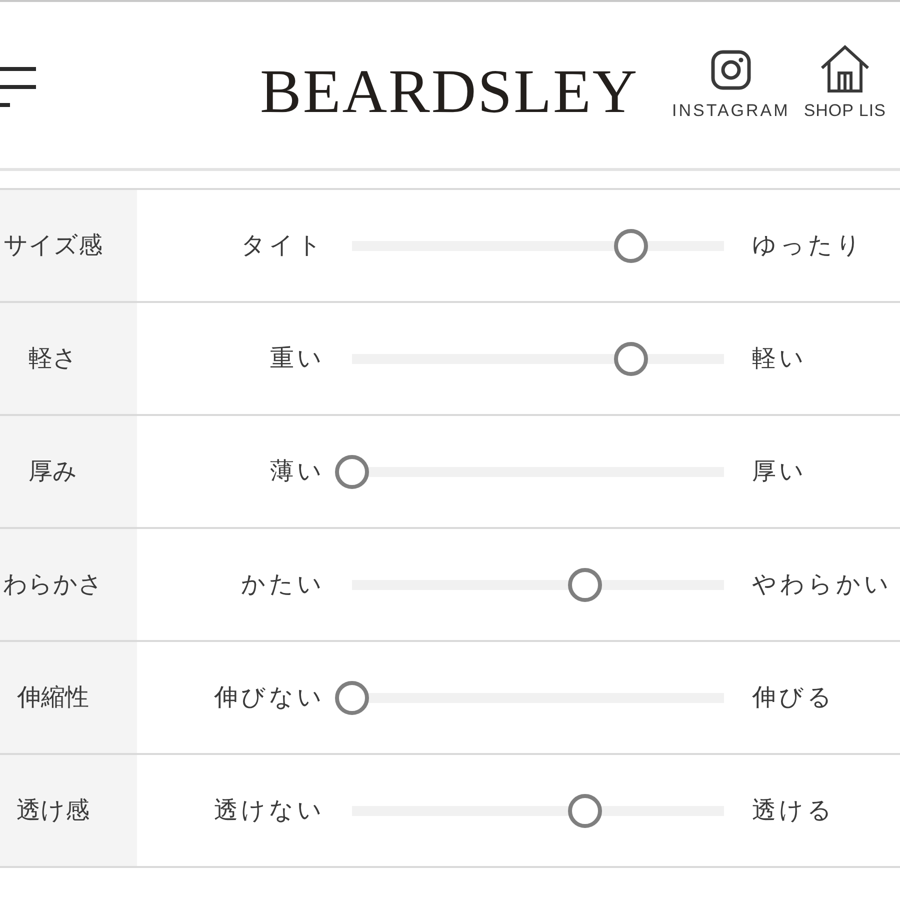 The width and height of the screenshot is (900, 900). I want to click on brand-logo: BEARDSLEY, so click(449, 92).